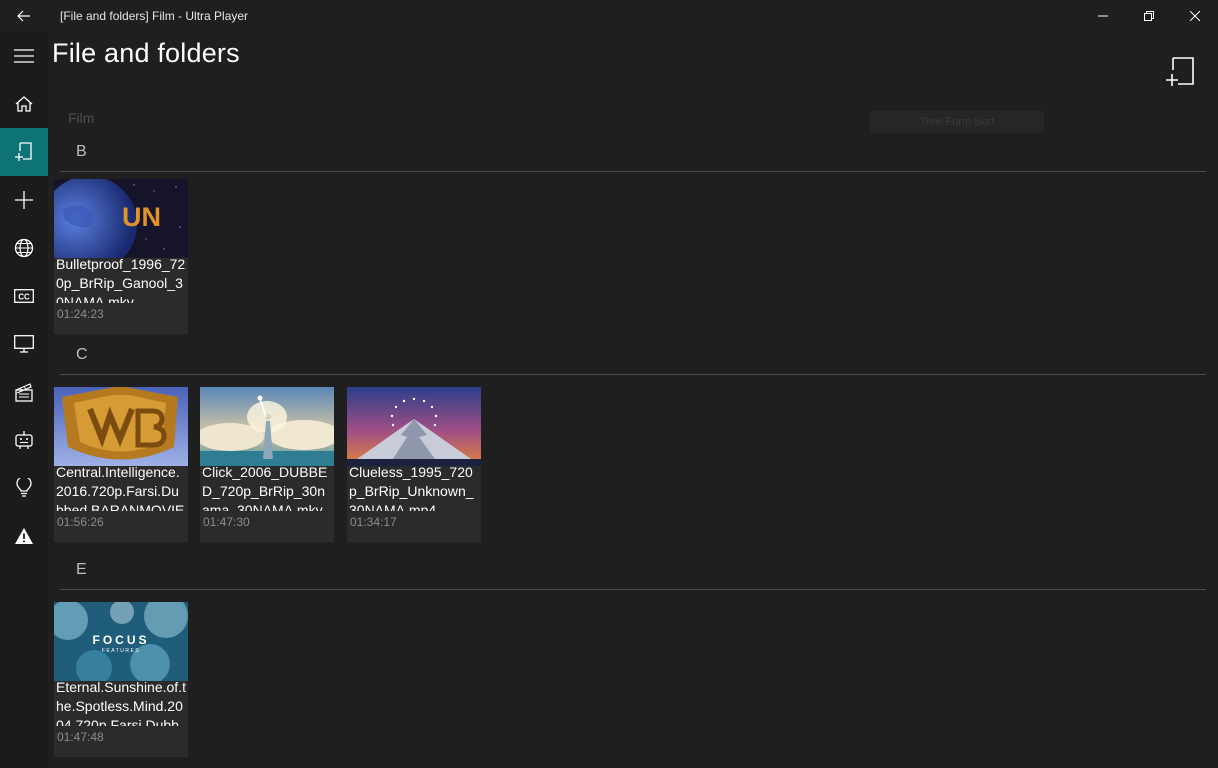  Describe the element at coordinates (80, 737) in the screenshot. I see `video-duration: 01:47:48` at that location.